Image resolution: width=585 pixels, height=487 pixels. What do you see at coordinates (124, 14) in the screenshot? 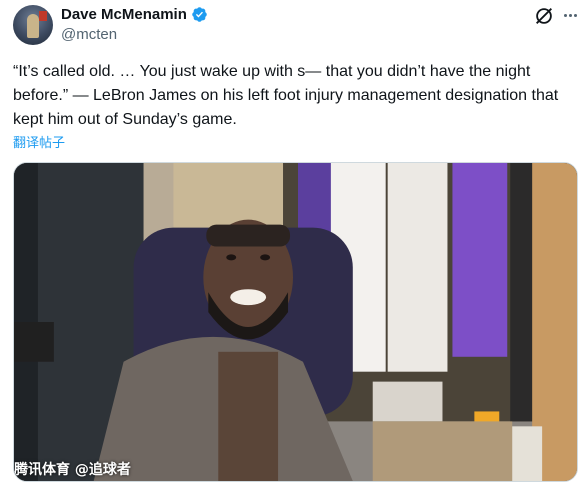
I see `author-display-name: Dave McMenamin` at bounding box center [124, 14].